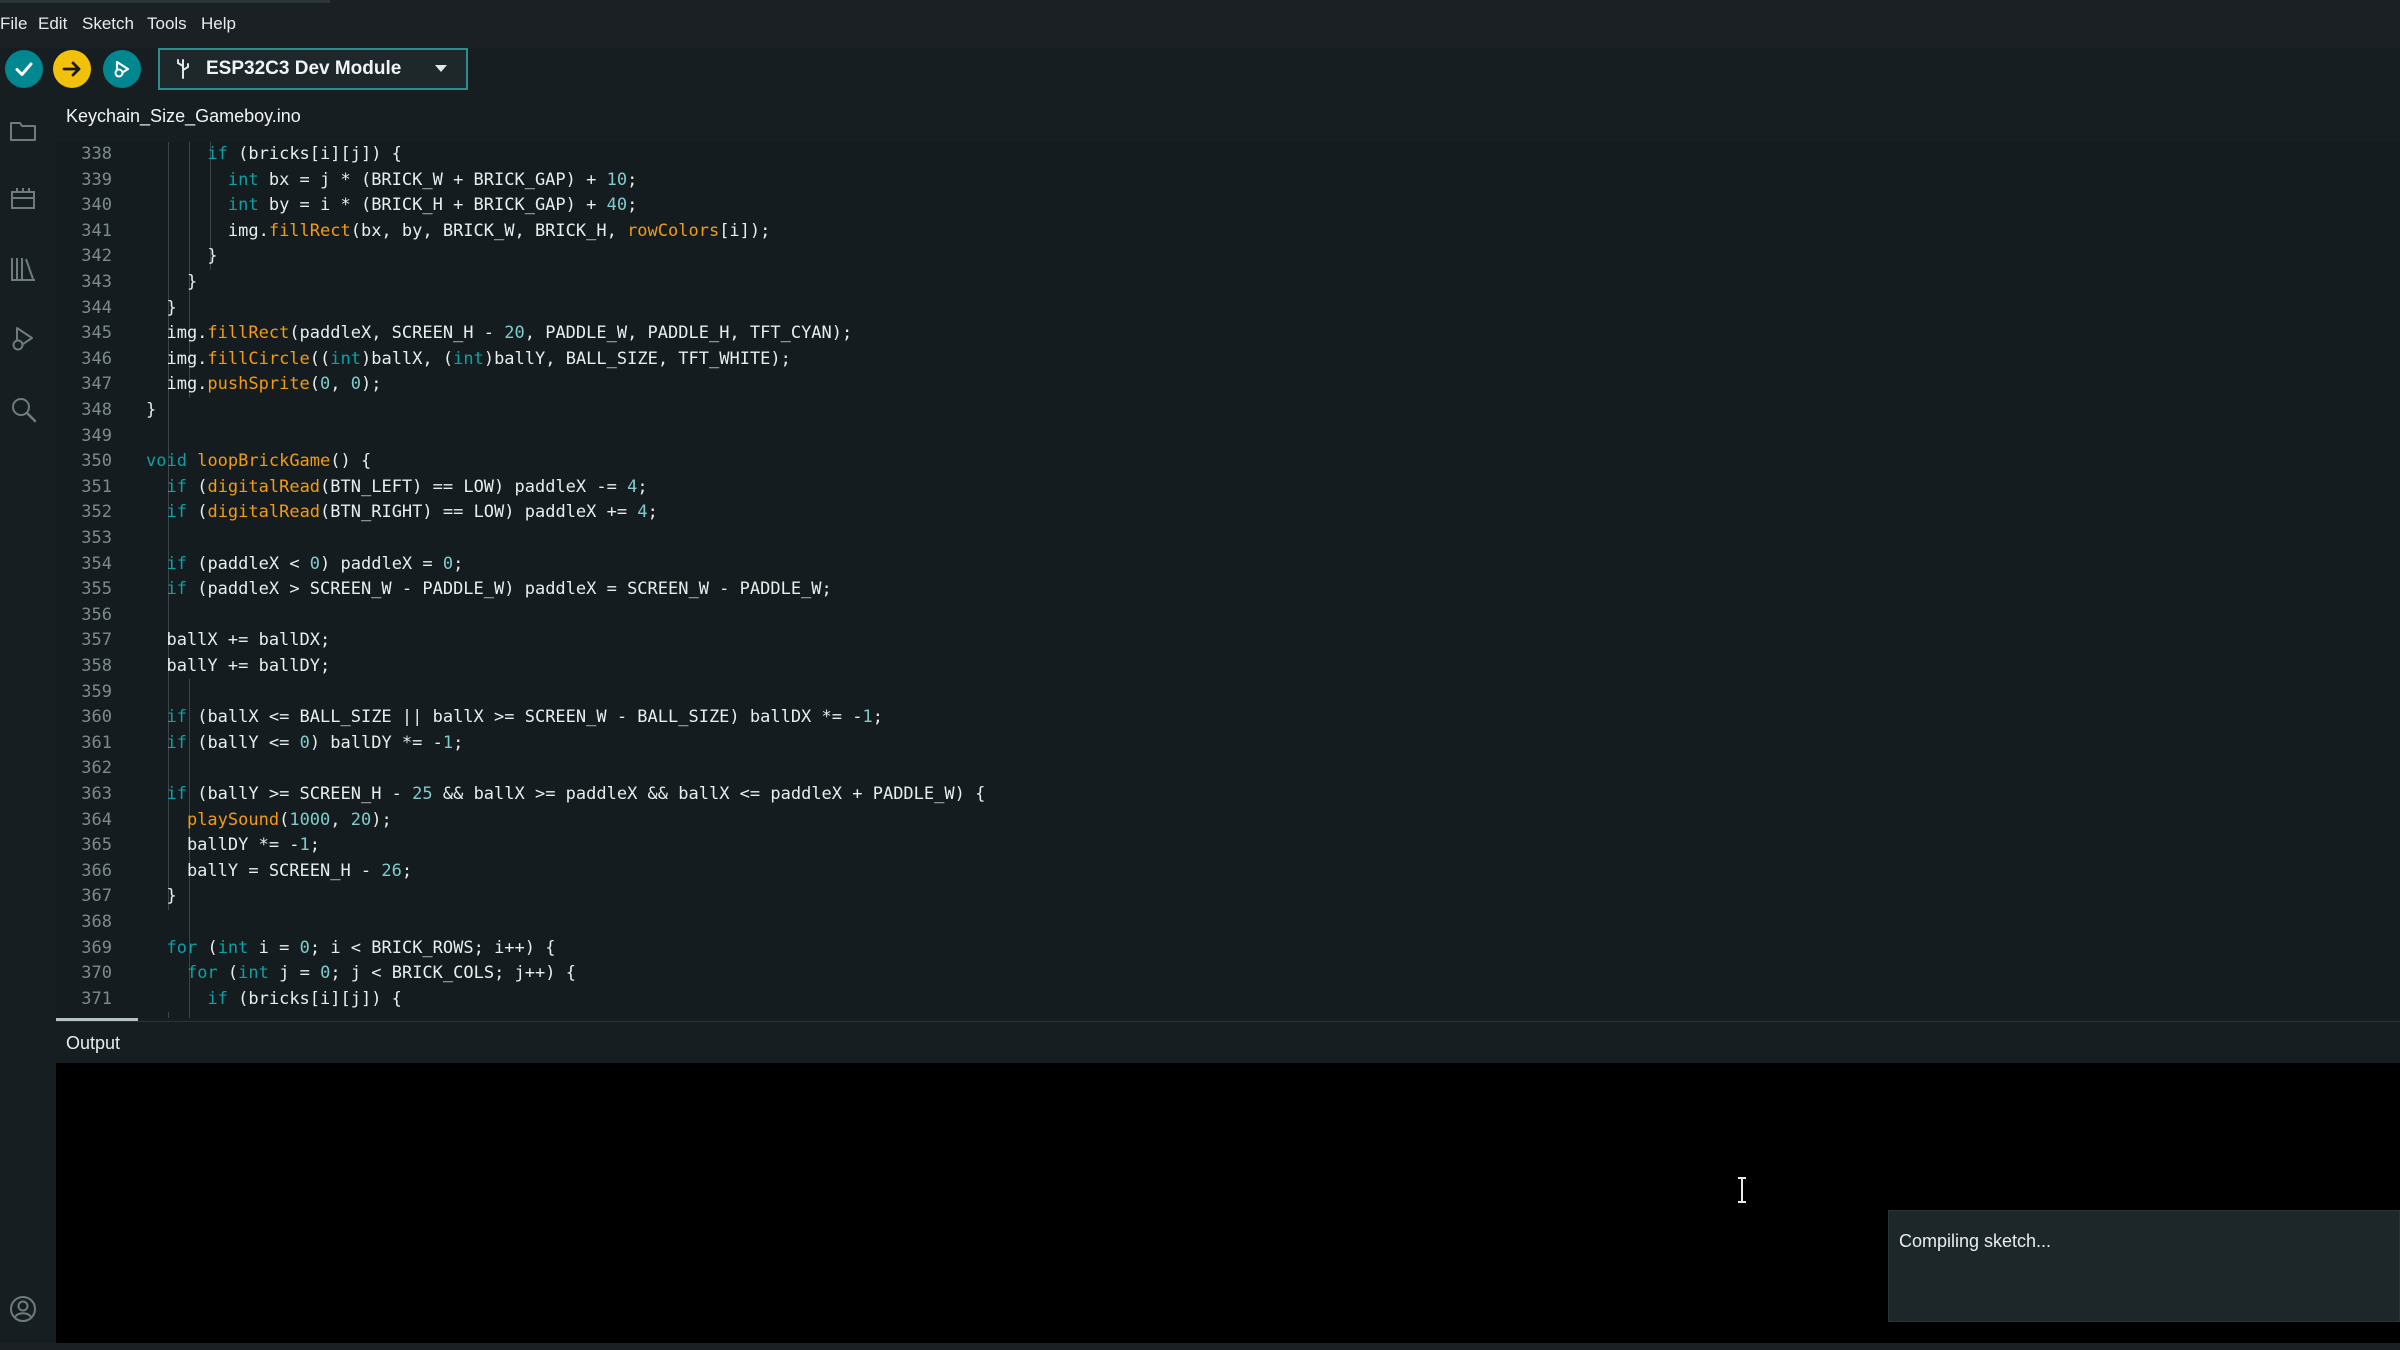 The image size is (2400, 1350). What do you see at coordinates (52, 24) in the screenshot?
I see `menu-edit: Edit` at bounding box center [52, 24].